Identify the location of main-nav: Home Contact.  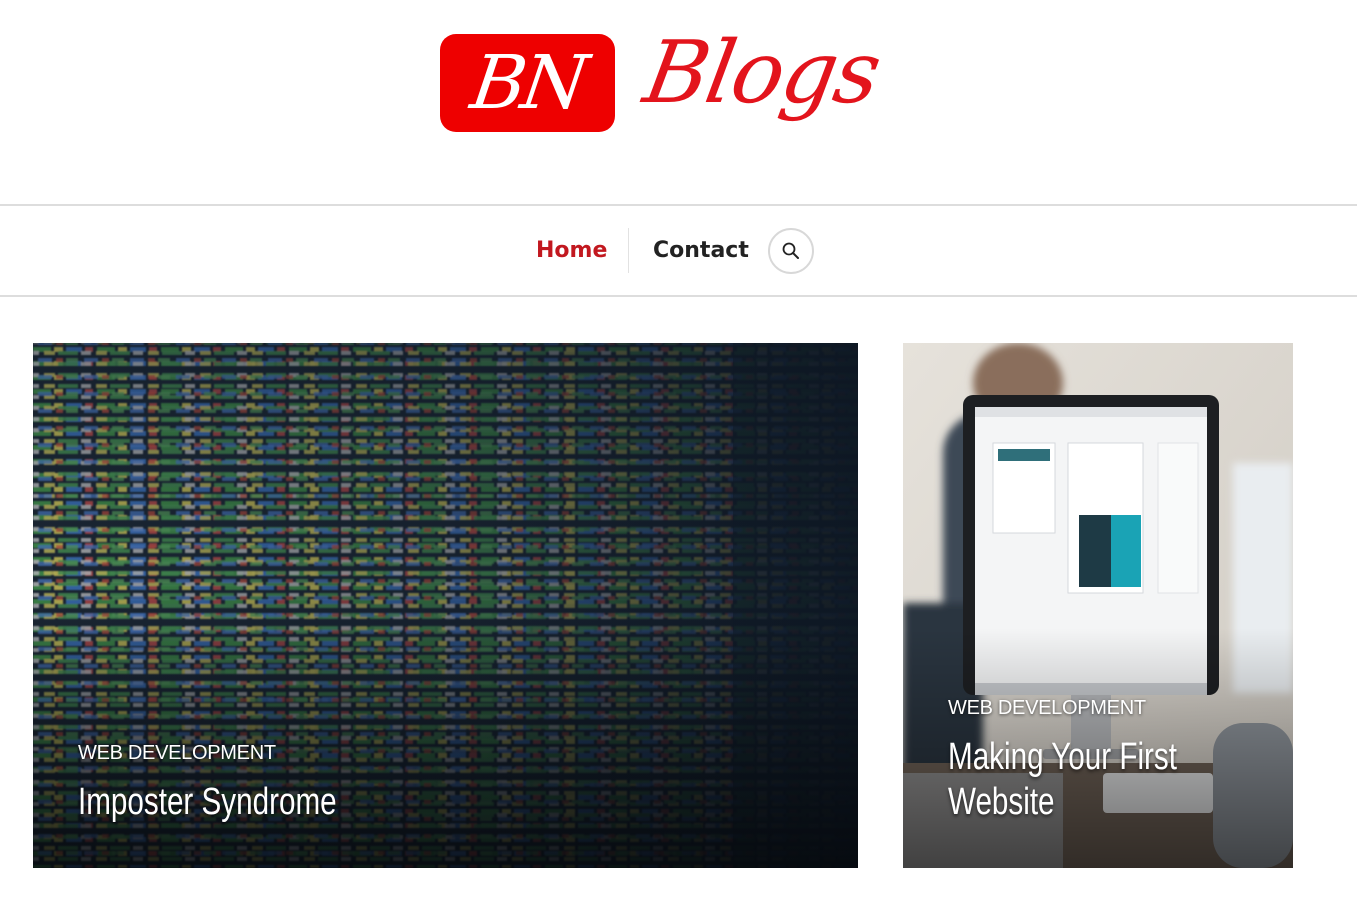
(678, 250).